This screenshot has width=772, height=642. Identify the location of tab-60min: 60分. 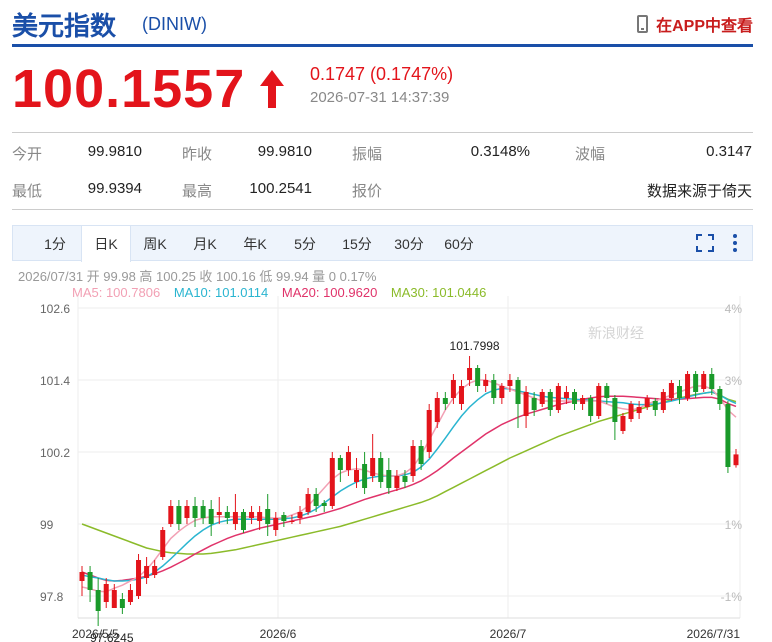
(459, 243).